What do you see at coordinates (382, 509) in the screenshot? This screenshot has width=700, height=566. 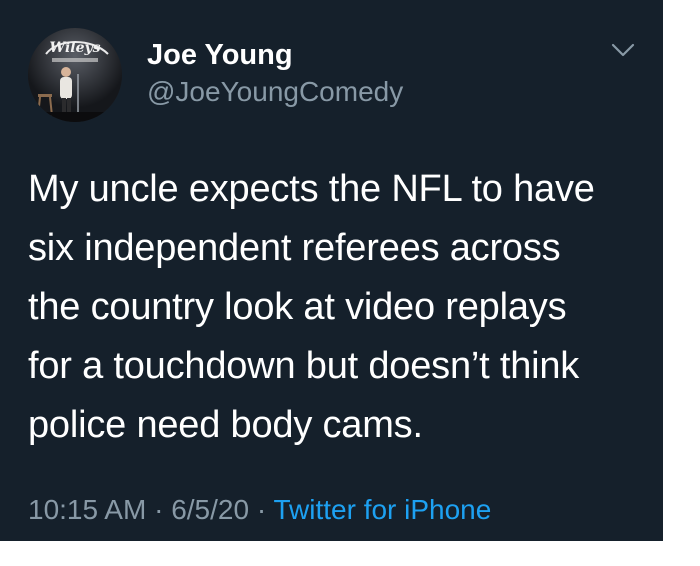 I see `tweet-source-link: Twitter for iPhone` at bounding box center [382, 509].